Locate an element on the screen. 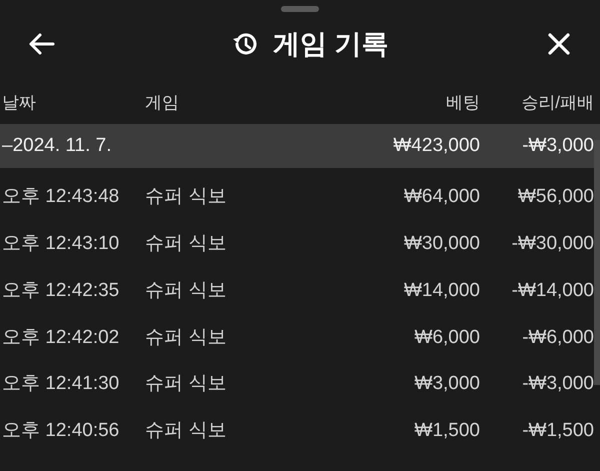 The width and height of the screenshot is (600, 471). table-cell: -₩14,000 is located at coordinates (553, 290).